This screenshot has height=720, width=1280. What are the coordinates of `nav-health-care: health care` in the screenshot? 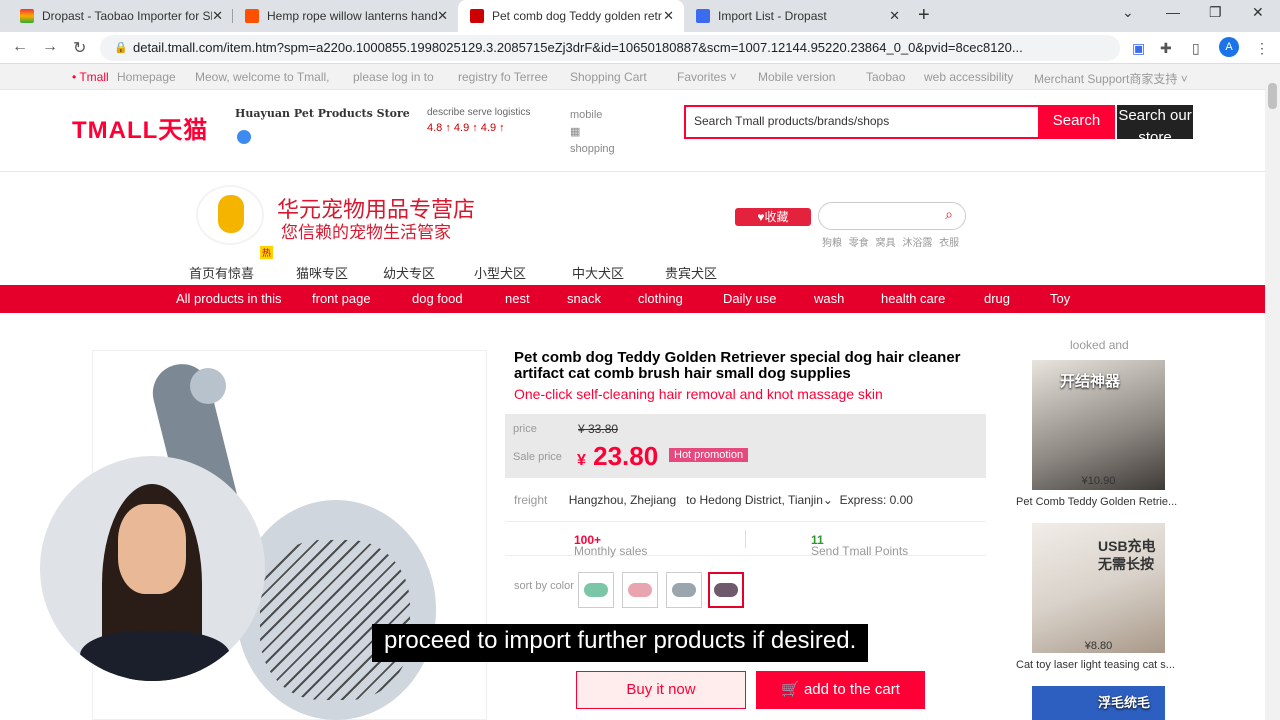 It's located at (913, 298).